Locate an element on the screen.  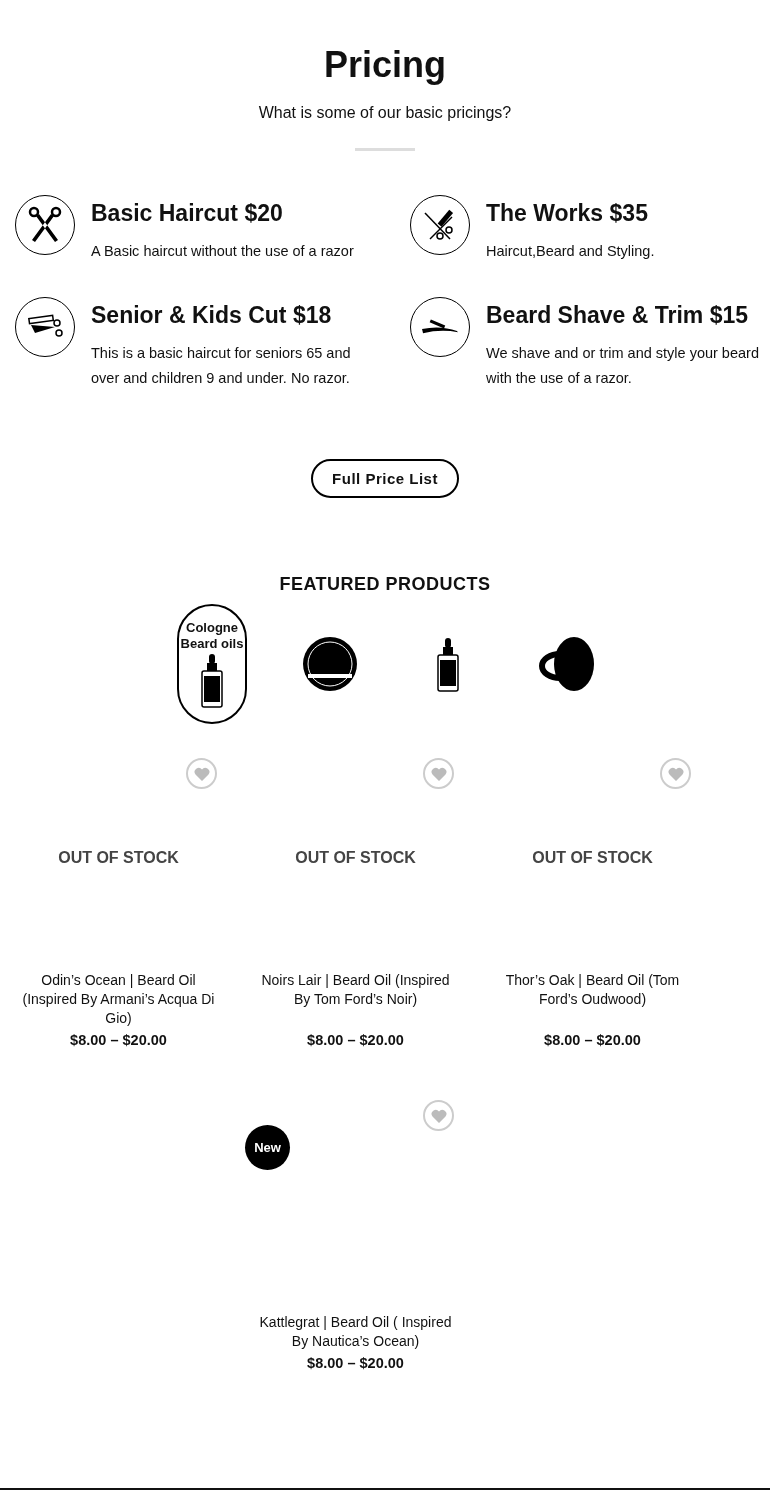
service-description: We shave and or trim and style your beard with the use of a razor. is located at coordinates (623, 366).